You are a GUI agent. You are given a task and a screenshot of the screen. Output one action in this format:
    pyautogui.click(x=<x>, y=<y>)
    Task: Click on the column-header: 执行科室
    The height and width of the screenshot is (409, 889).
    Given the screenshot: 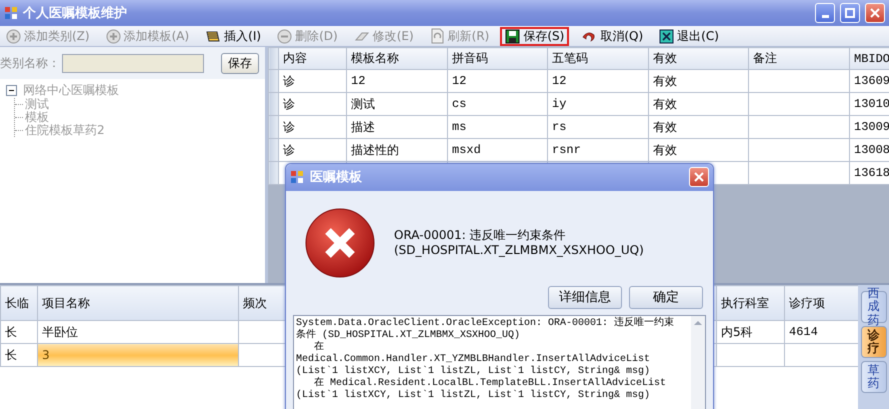 What is the action you would take?
    pyautogui.click(x=750, y=303)
    